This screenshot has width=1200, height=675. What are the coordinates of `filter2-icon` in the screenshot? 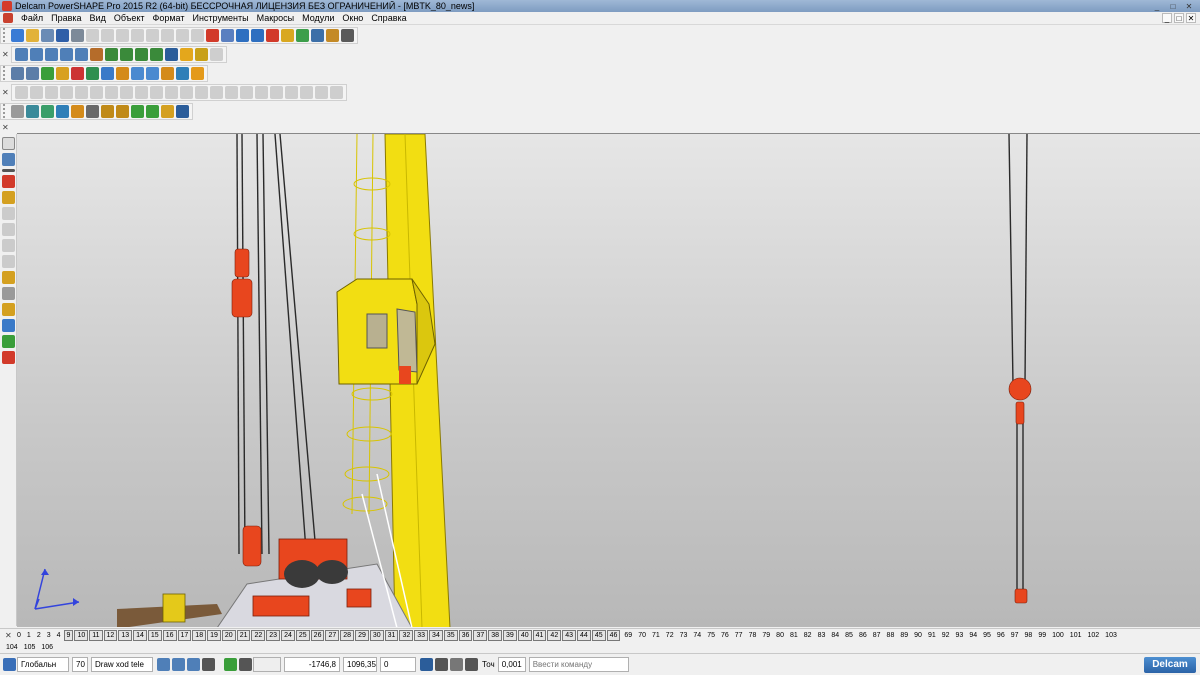 It's located at (178, 664).